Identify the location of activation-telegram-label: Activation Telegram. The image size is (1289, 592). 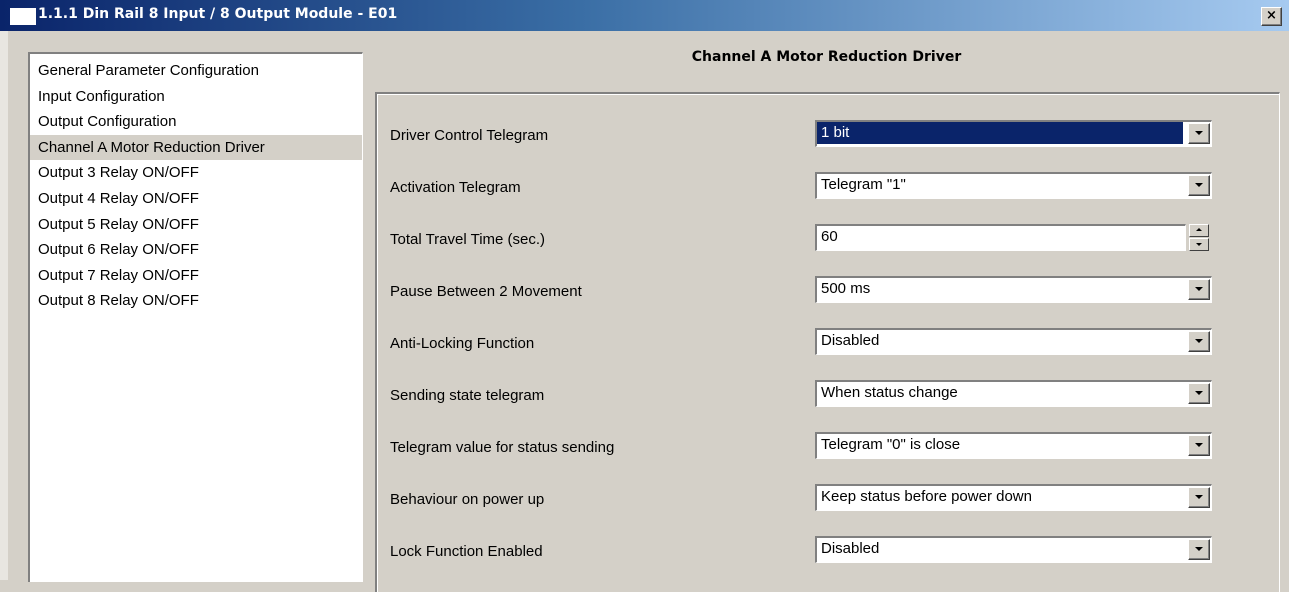
(455, 187).